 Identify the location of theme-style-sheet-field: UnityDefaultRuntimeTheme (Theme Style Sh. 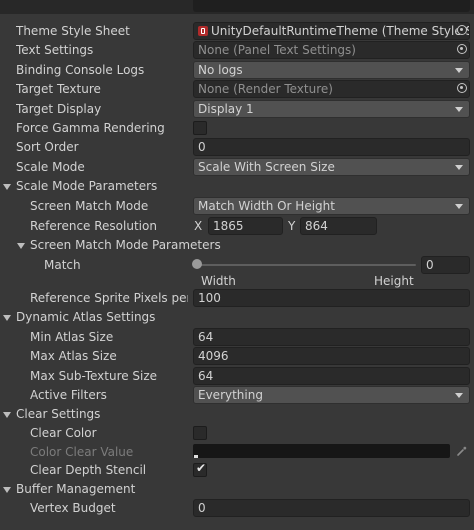
(331, 31).